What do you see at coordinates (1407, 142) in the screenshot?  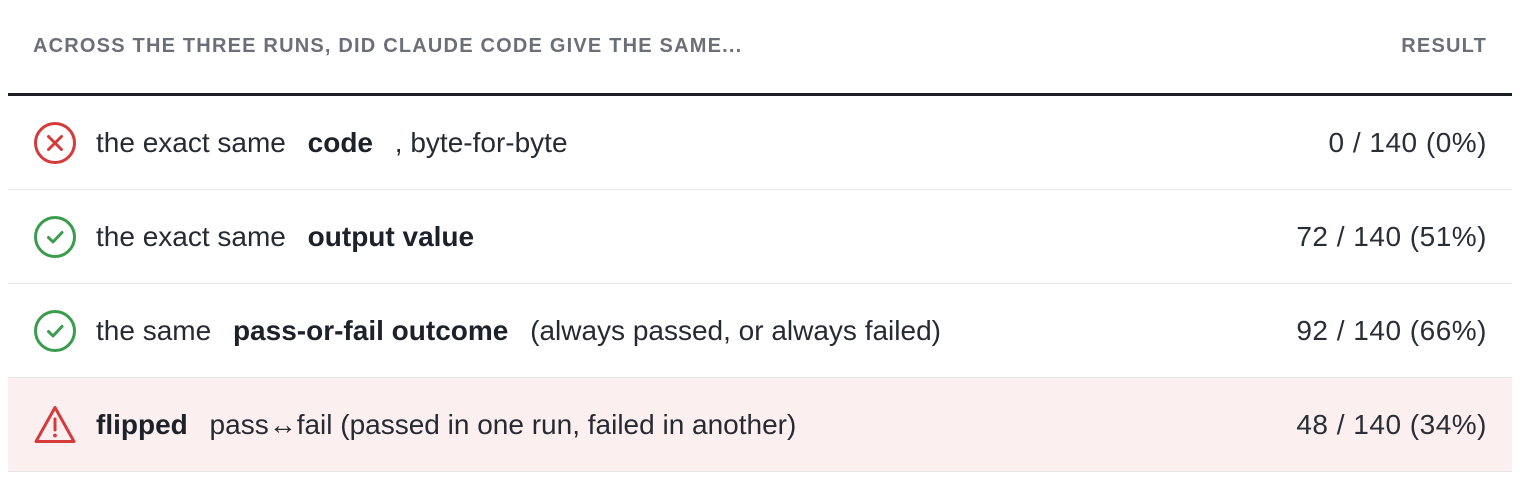 I see `row-result: 0 / 140 (0%)` at bounding box center [1407, 142].